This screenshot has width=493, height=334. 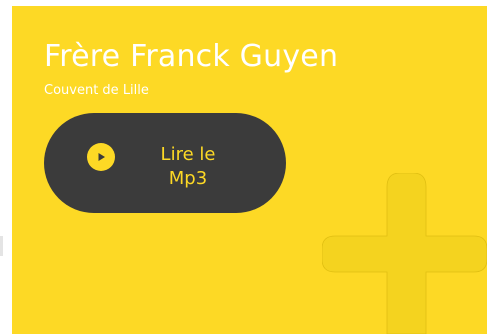 I want to click on convent-name: Couvent de Lille, so click(x=96, y=90).